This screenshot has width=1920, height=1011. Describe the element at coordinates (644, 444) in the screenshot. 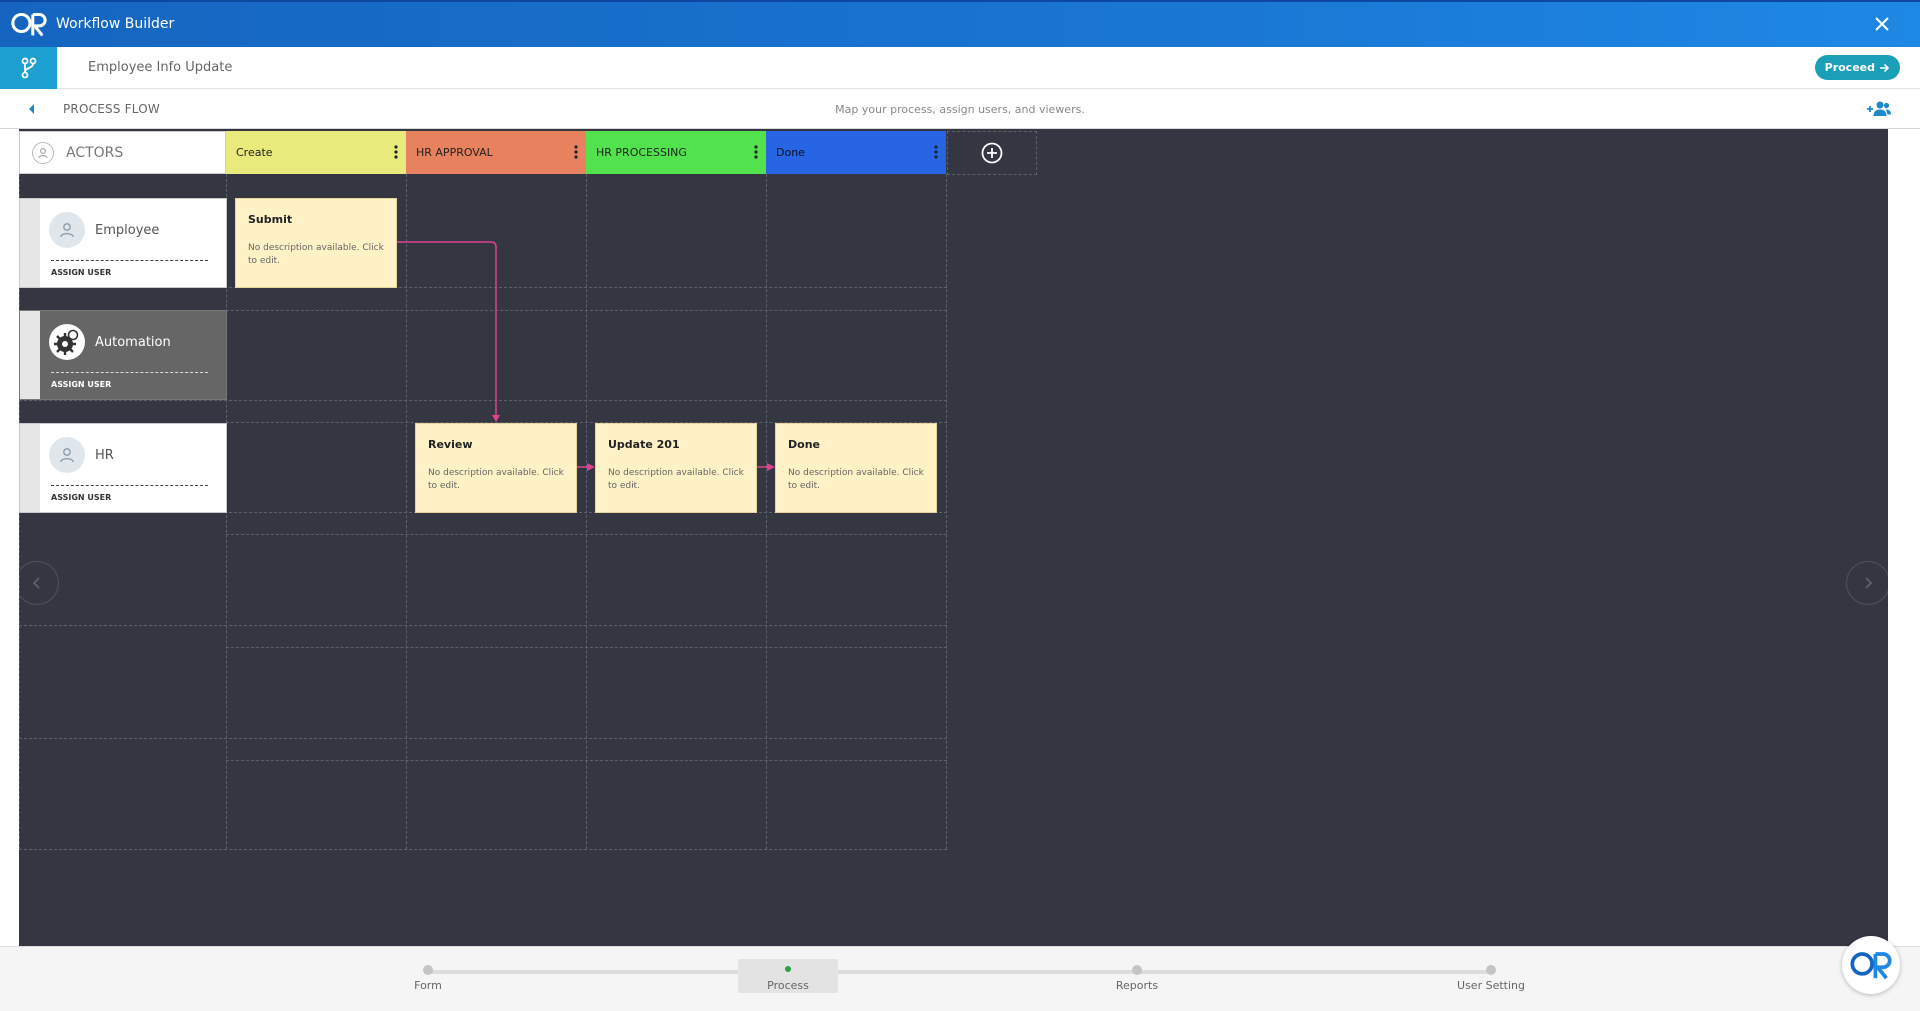

I see `step-title: Update 201` at that location.